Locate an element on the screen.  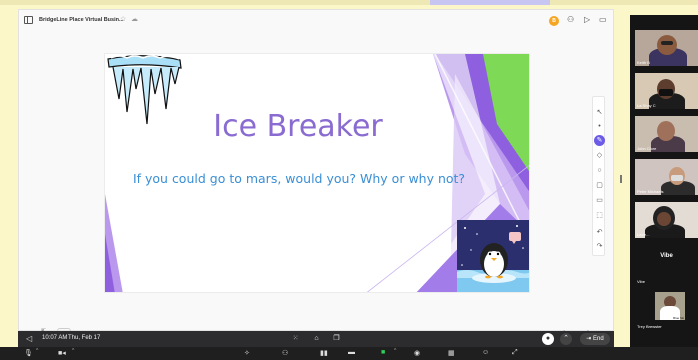
text-box-icon: ▭ is located at coordinates (599, 200).